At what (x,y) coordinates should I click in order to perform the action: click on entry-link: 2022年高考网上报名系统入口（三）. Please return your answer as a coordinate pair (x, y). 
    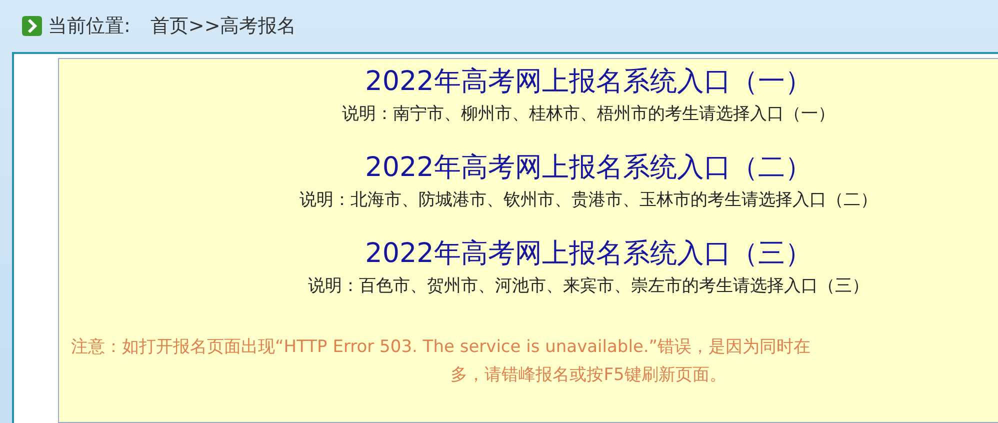
    Looking at the image, I should click on (588, 254).